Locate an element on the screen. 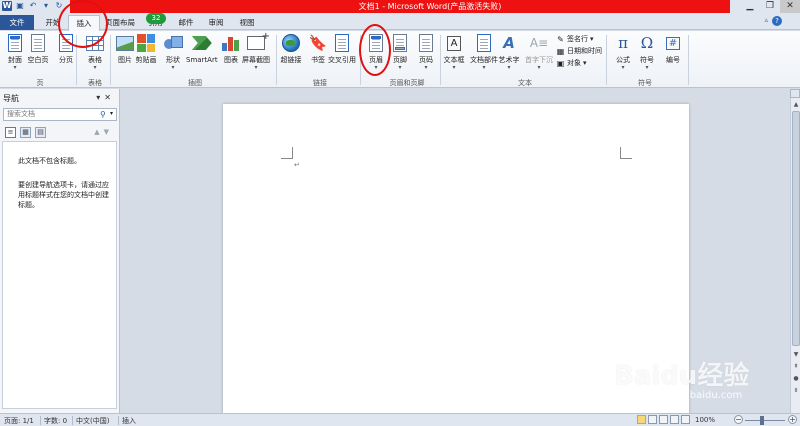 The height and width of the screenshot is (426, 800). tab-counter-badge: 32 is located at coordinates (156, 18).